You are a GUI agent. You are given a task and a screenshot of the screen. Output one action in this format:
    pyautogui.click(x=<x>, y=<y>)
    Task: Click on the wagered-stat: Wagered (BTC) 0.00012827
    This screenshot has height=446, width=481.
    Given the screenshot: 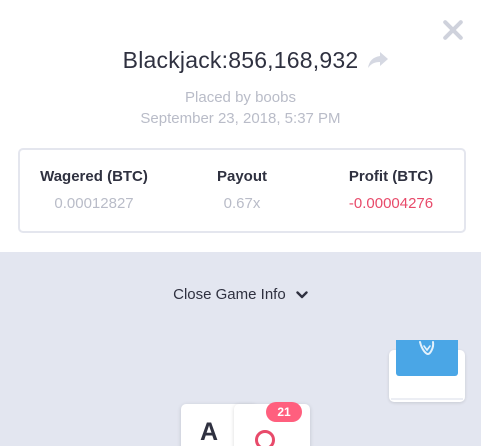 What is the action you would take?
    pyautogui.click(x=94, y=190)
    